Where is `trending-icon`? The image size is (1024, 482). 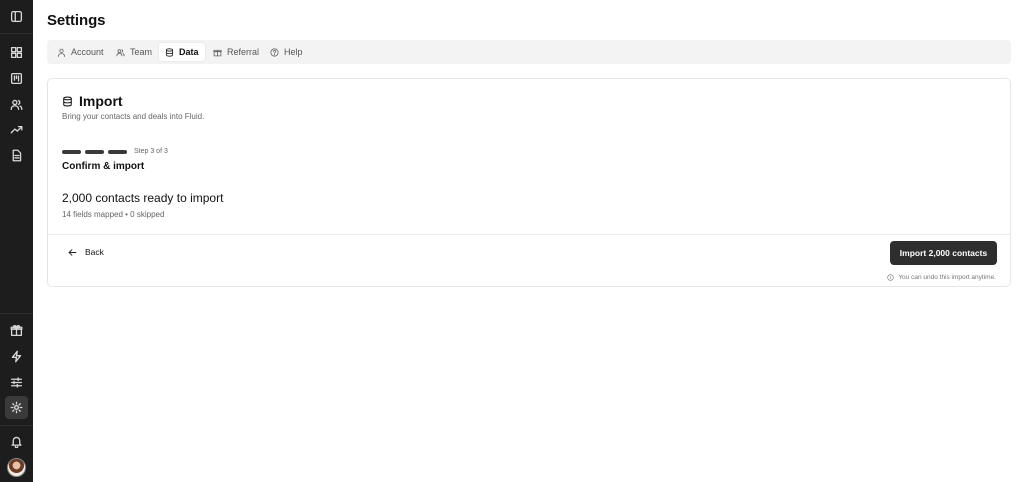
trending-icon is located at coordinates (16, 129).